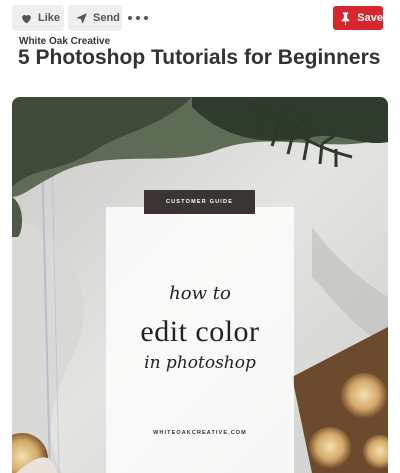 The width and height of the screenshot is (400, 473). Describe the element at coordinates (200, 293) in the screenshot. I see `headline-how-to: how to` at that location.